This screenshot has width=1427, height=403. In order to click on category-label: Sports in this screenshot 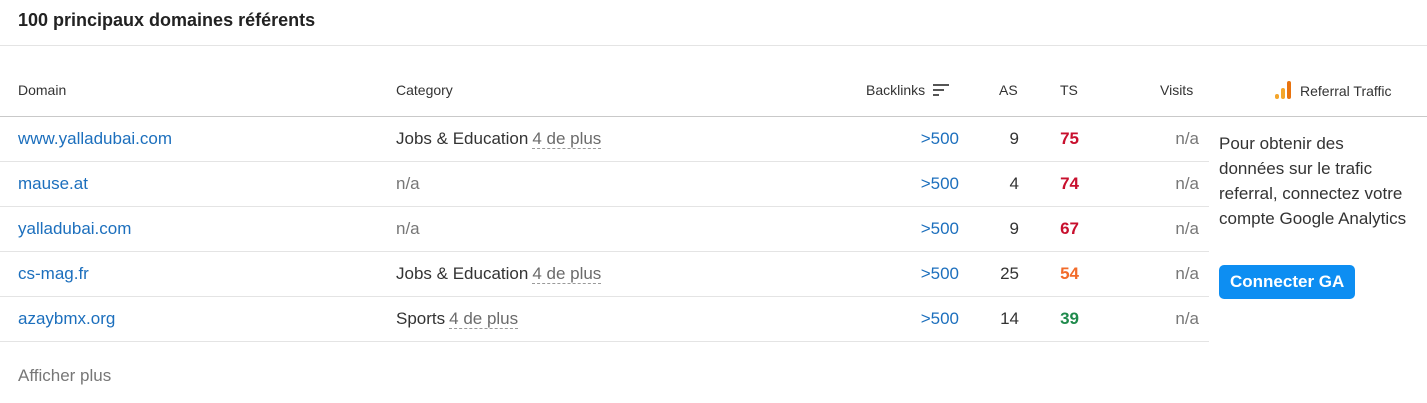, I will do `click(421, 318)`.